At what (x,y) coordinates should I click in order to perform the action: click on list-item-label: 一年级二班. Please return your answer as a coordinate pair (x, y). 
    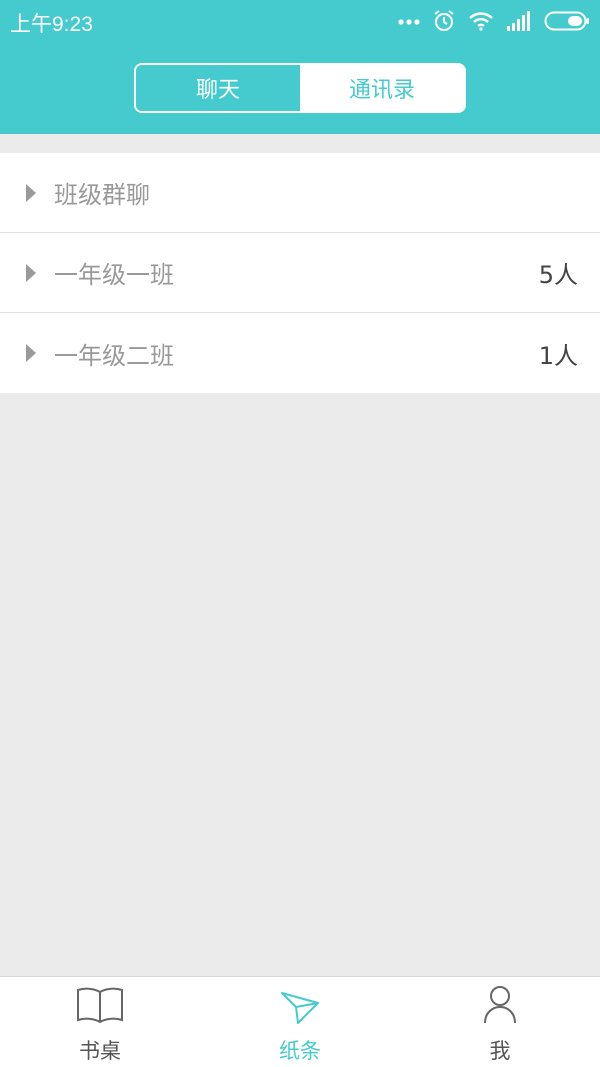
    Looking at the image, I should click on (114, 355).